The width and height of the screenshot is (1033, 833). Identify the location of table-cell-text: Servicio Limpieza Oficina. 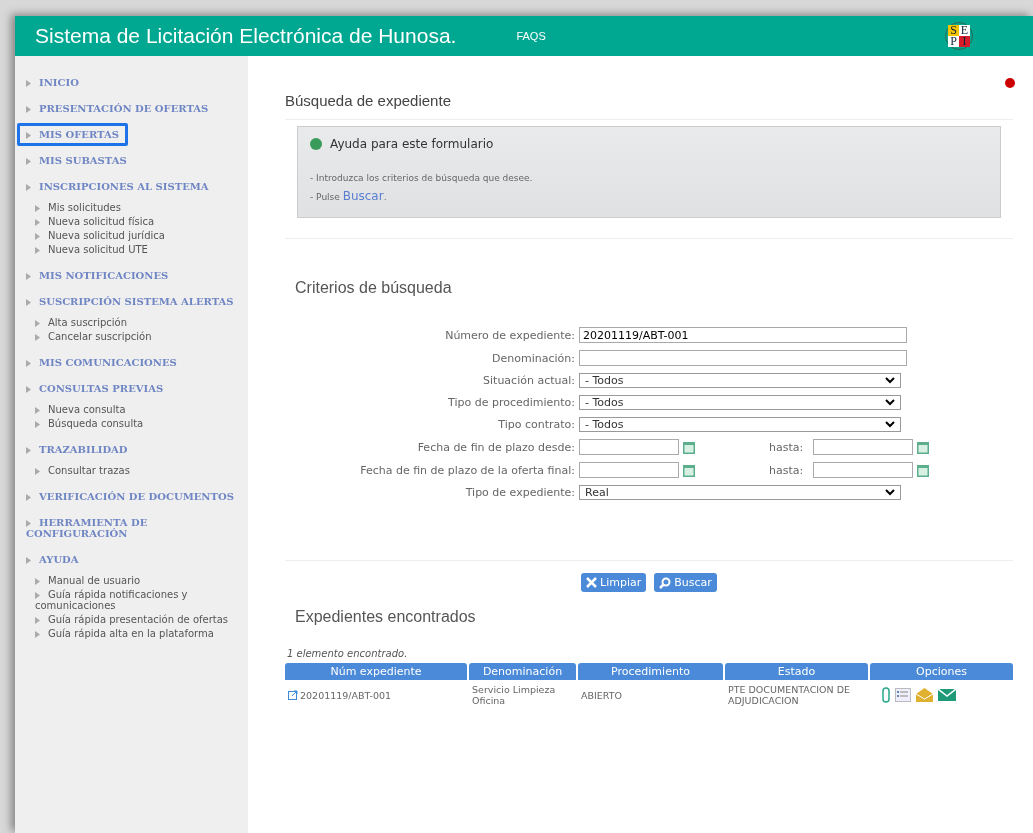
(514, 695).